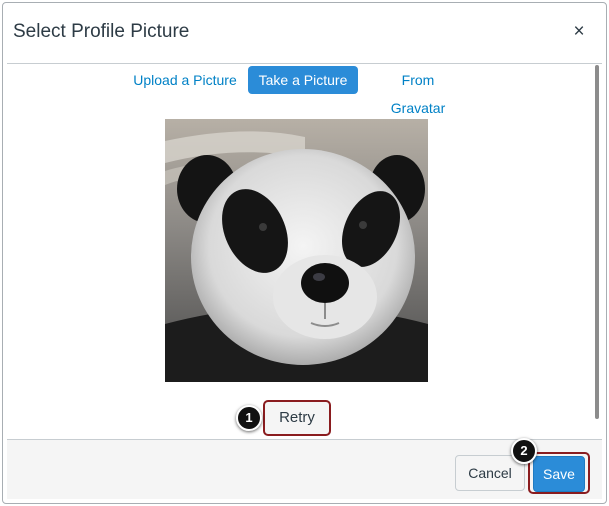 This screenshot has height=506, width=609. I want to click on save-highlight: Save, so click(559, 473).